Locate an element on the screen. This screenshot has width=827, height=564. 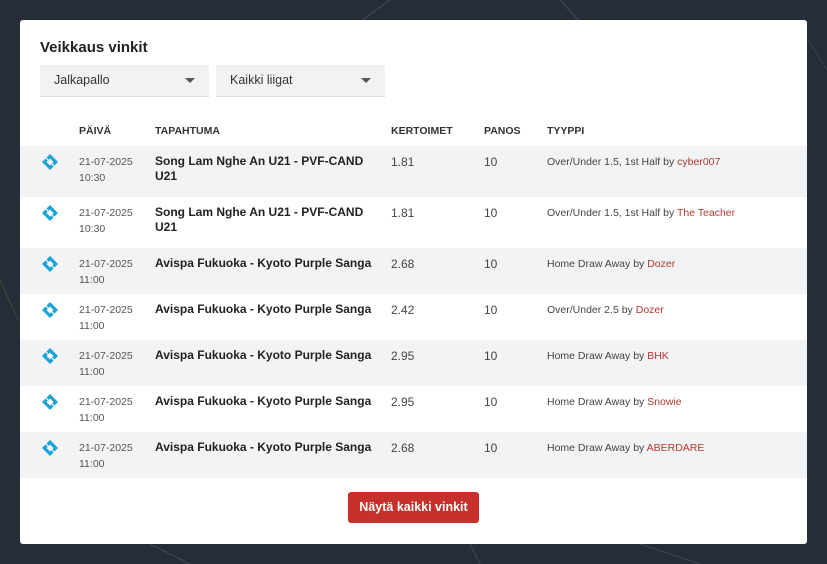
sport-select: Jalkapallo is located at coordinates (124, 81).